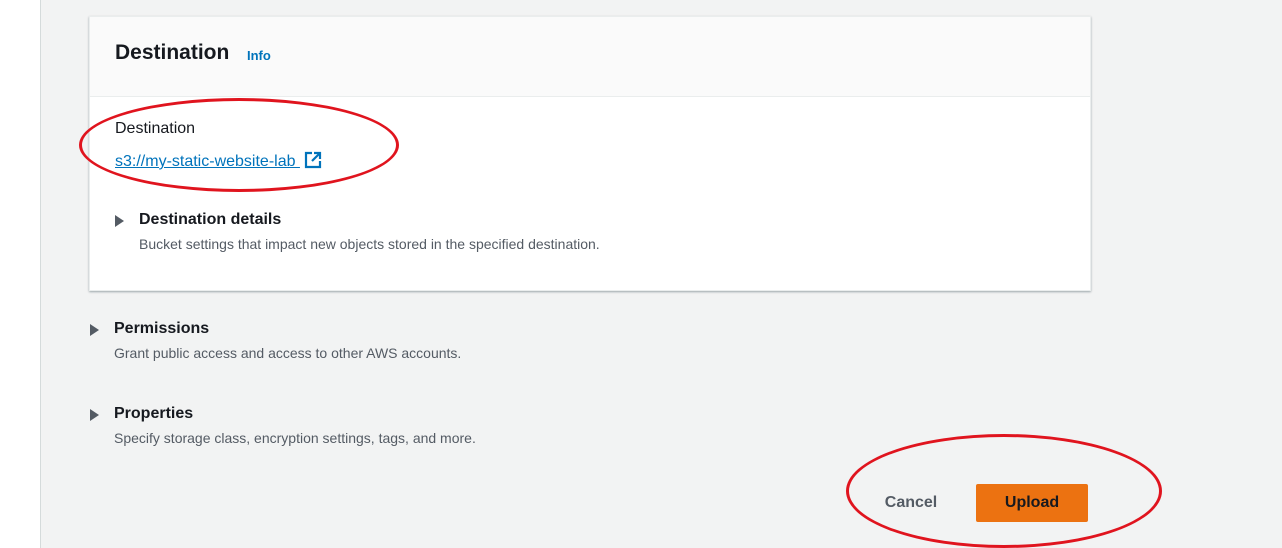 This screenshot has height=548, width=1282. Describe the element at coordinates (1032, 503) in the screenshot. I see `upload-button: Upload` at that location.